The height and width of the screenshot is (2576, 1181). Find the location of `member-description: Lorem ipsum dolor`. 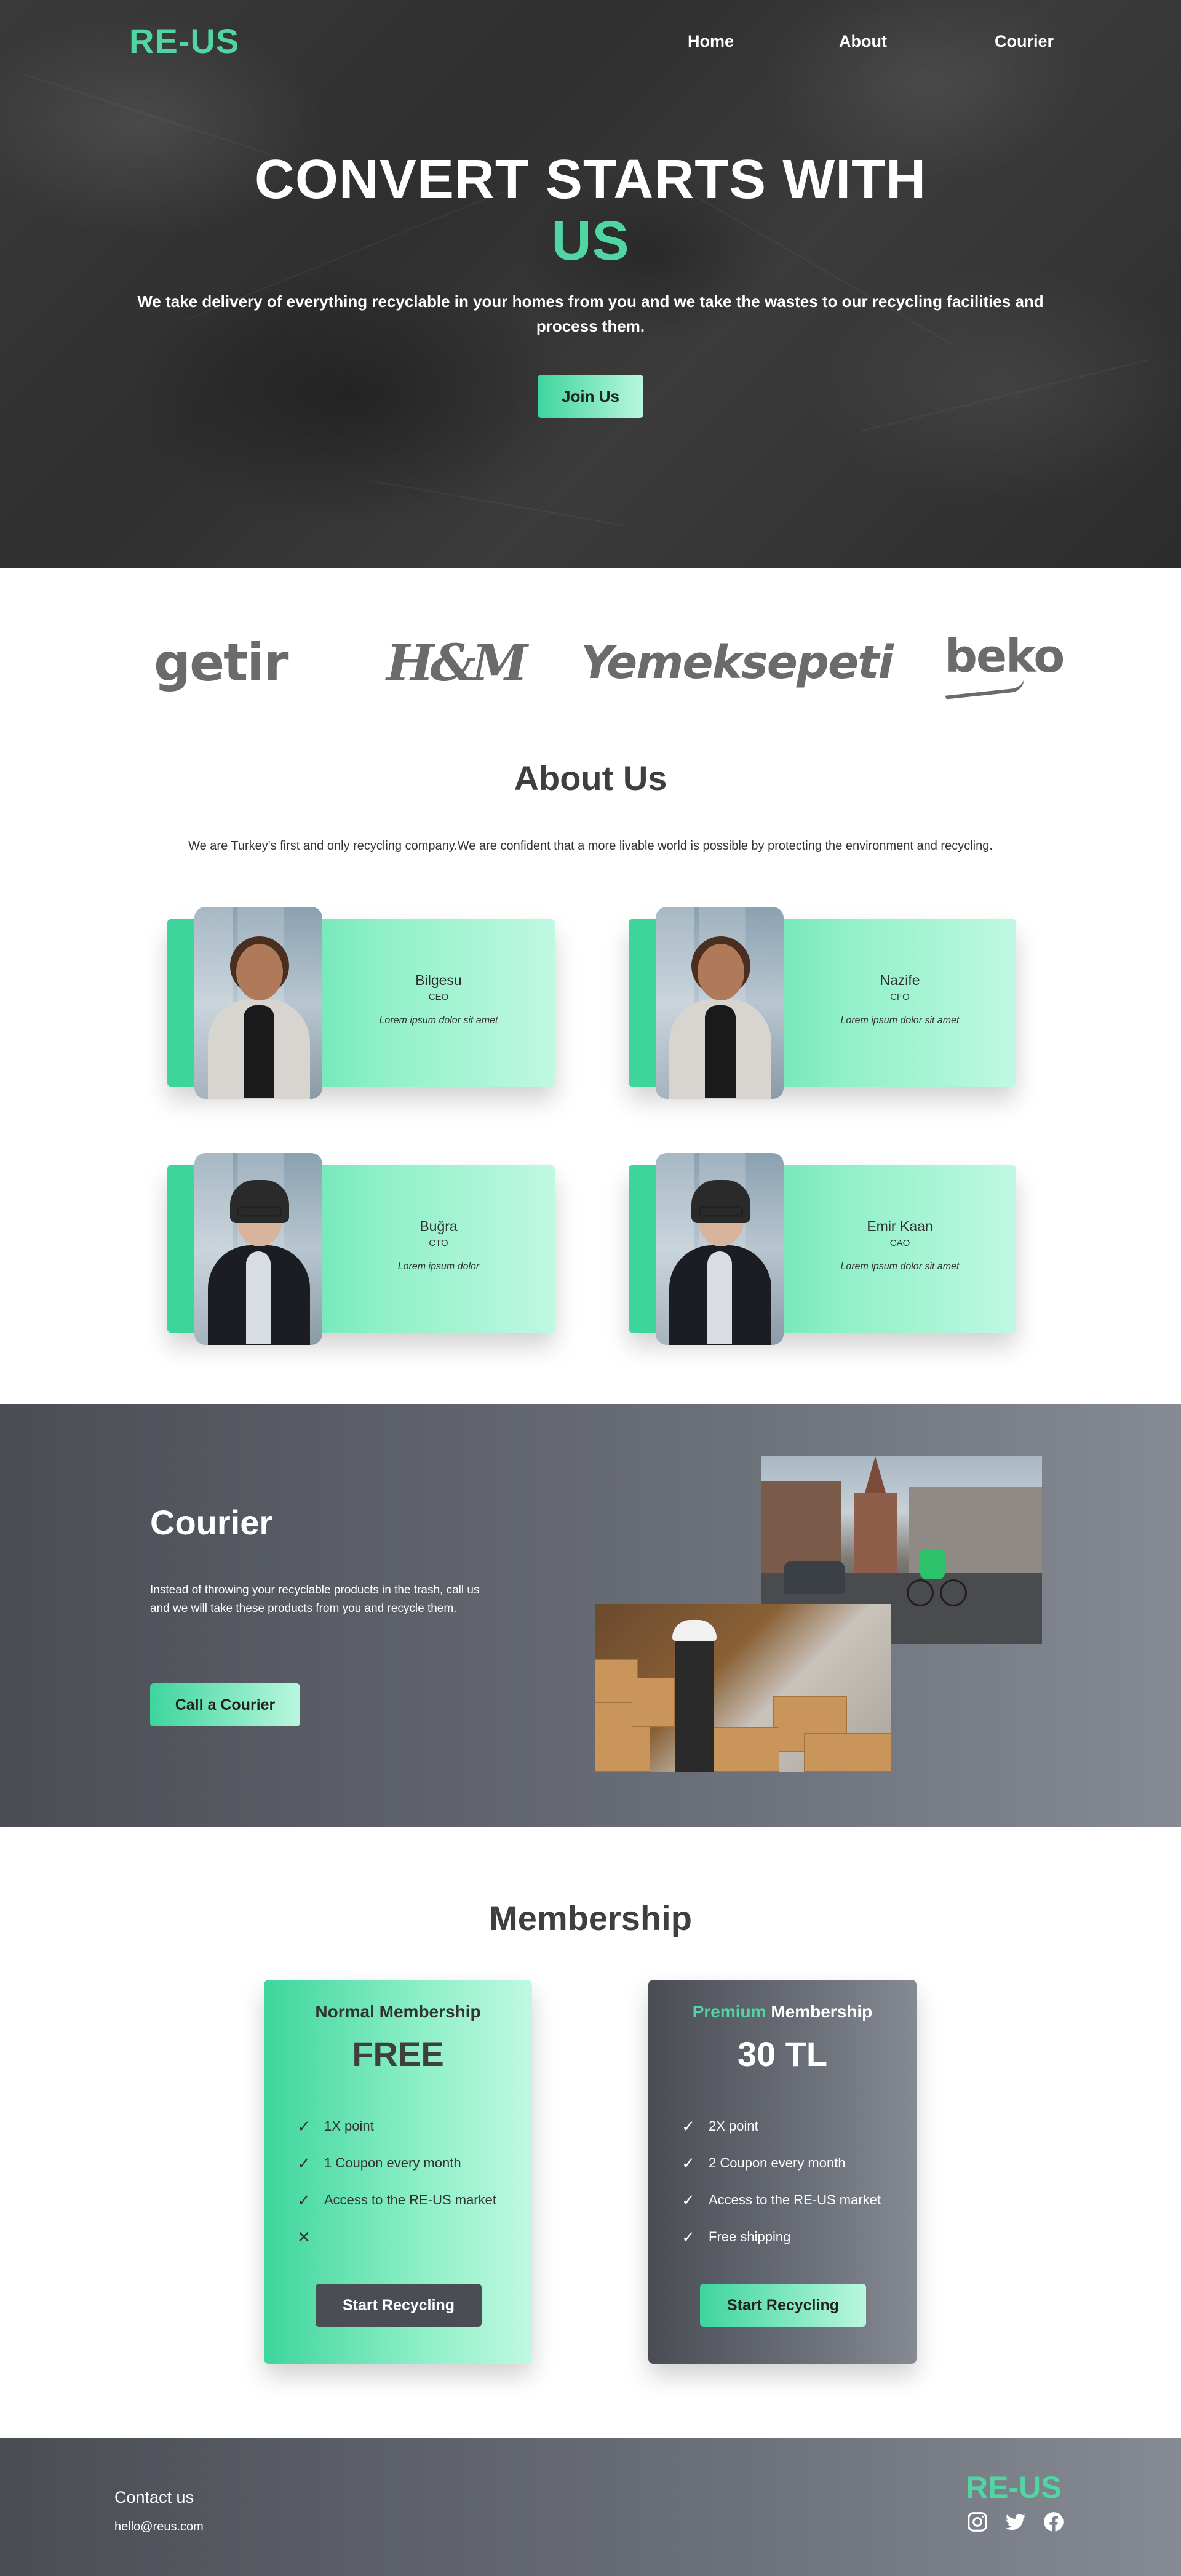

member-description: Lorem ipsum dolor is located at coordinates (438, 1266).